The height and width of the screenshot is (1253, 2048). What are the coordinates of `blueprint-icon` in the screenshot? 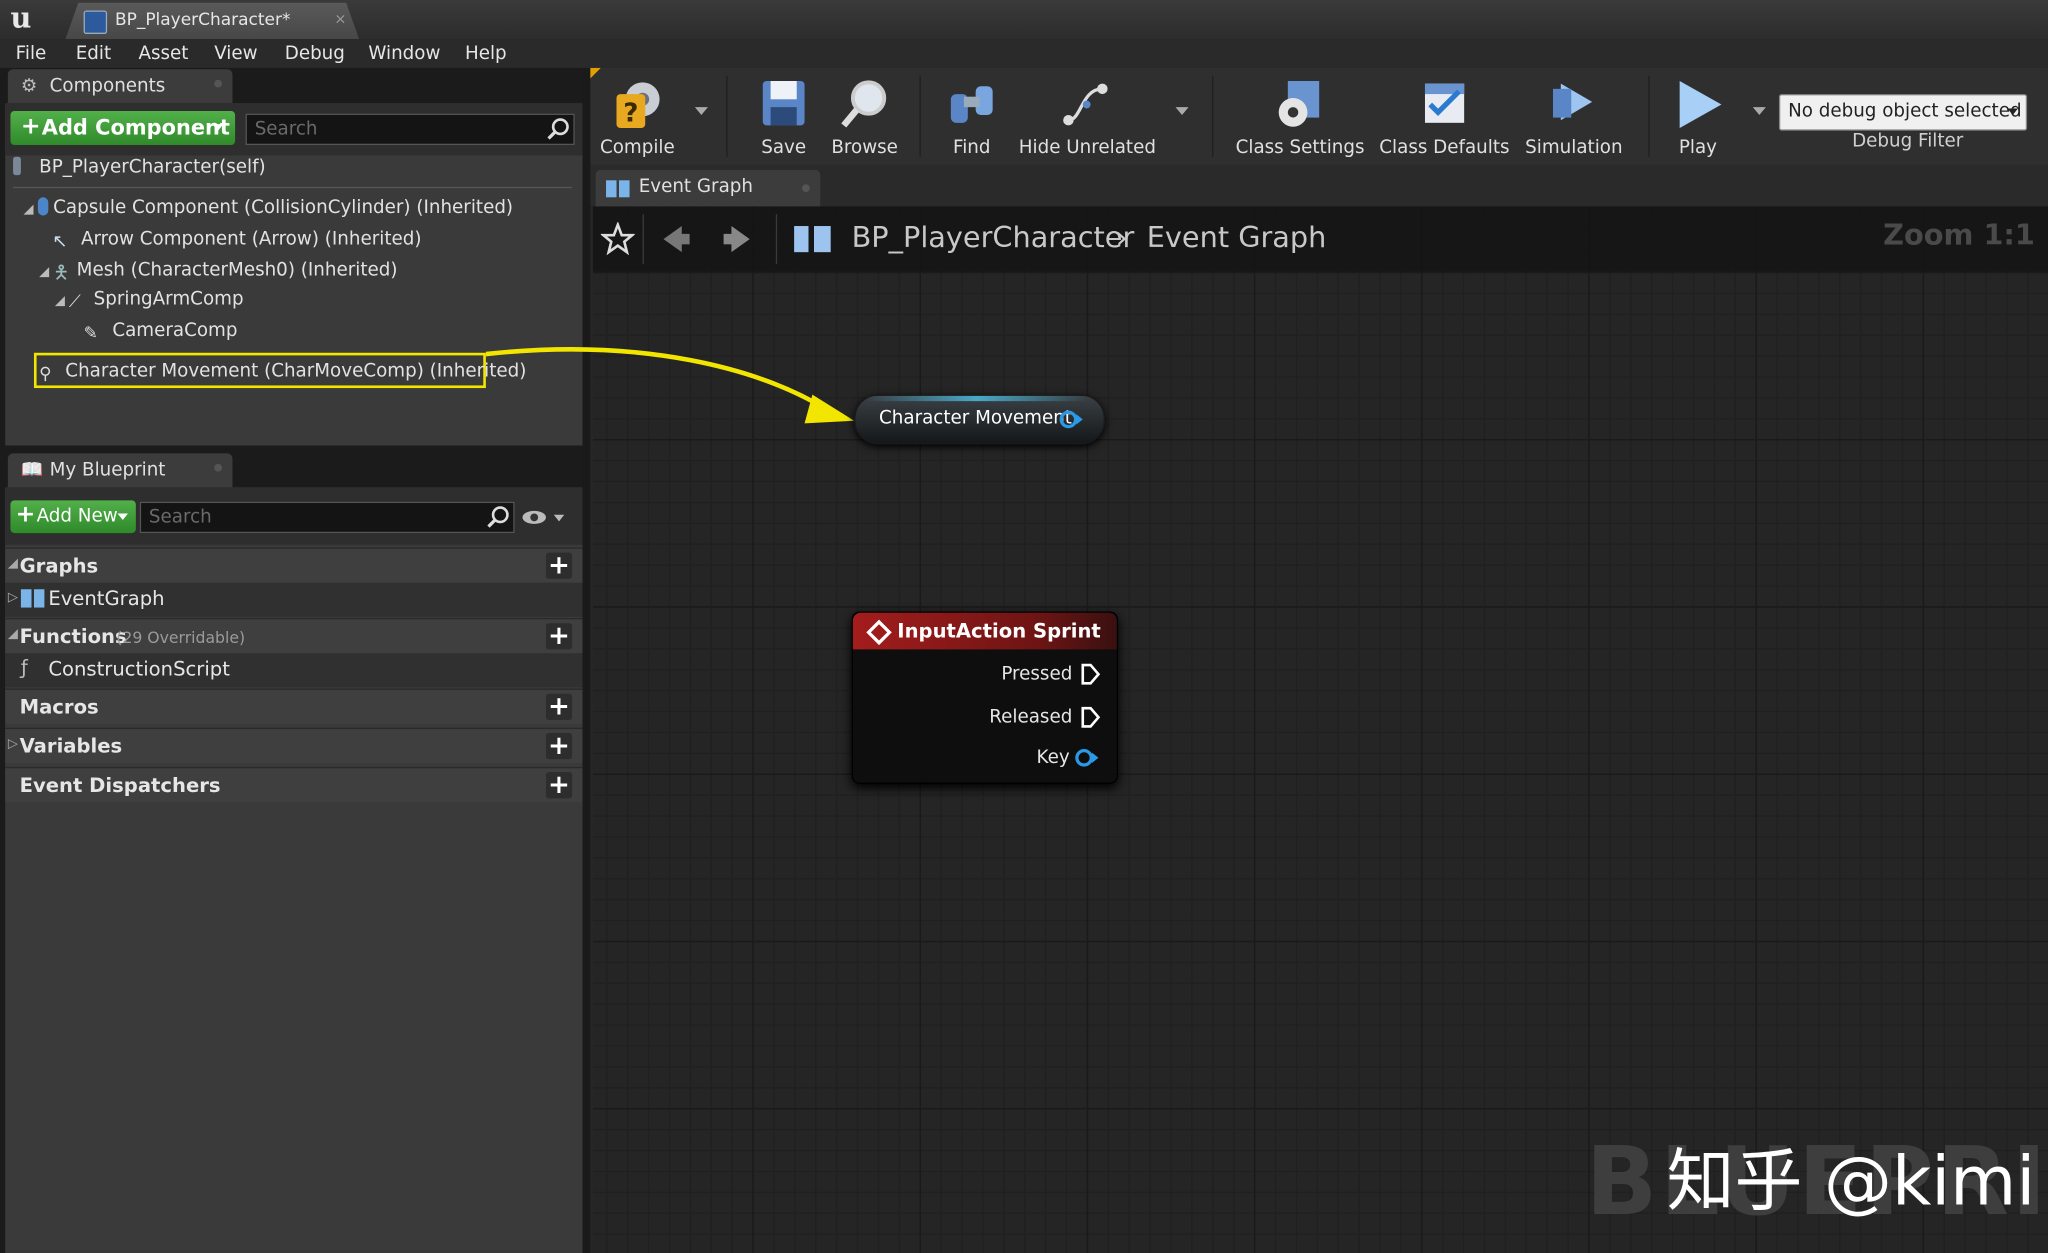 It's located at (95, 22).